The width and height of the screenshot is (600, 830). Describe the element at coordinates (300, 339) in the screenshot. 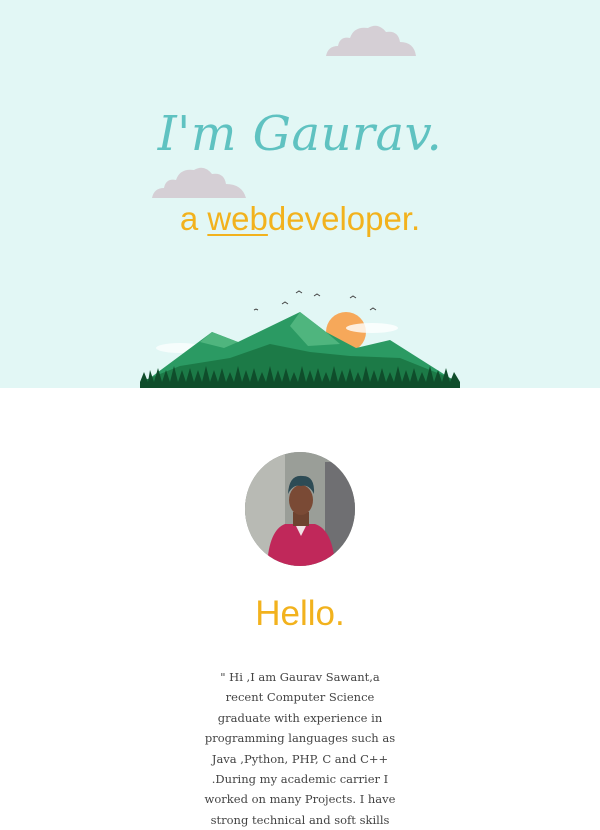

I see `mountain-landscape-illustration` at that location.